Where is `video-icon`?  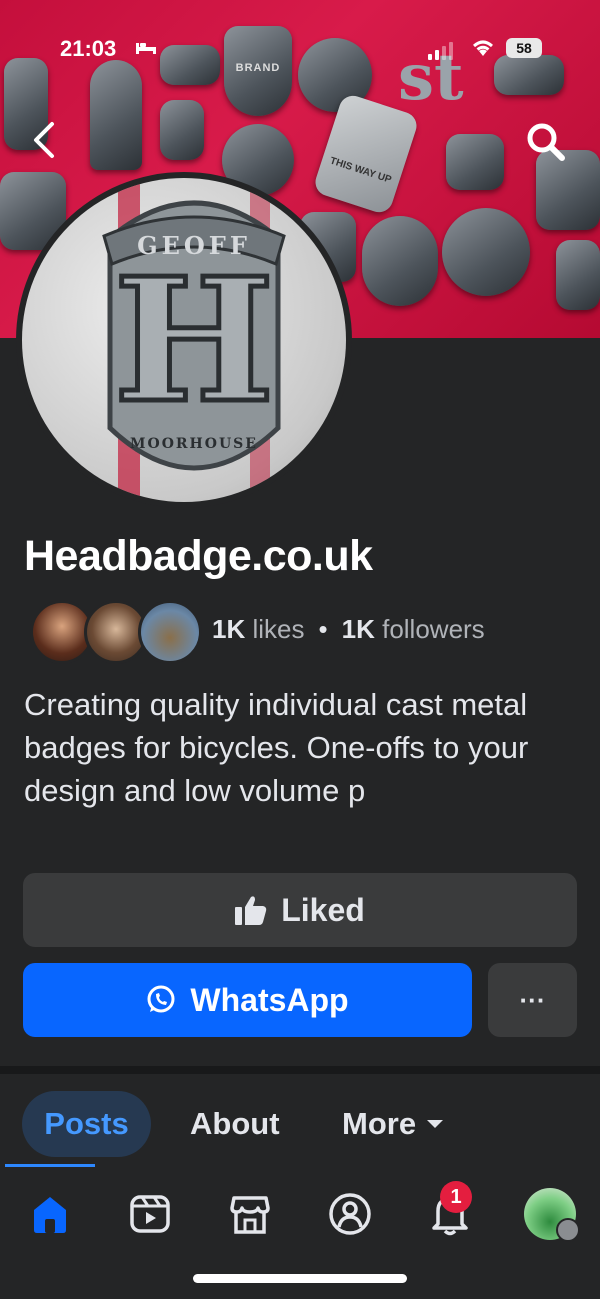 video-icon is located at coordinates (150, 1214).